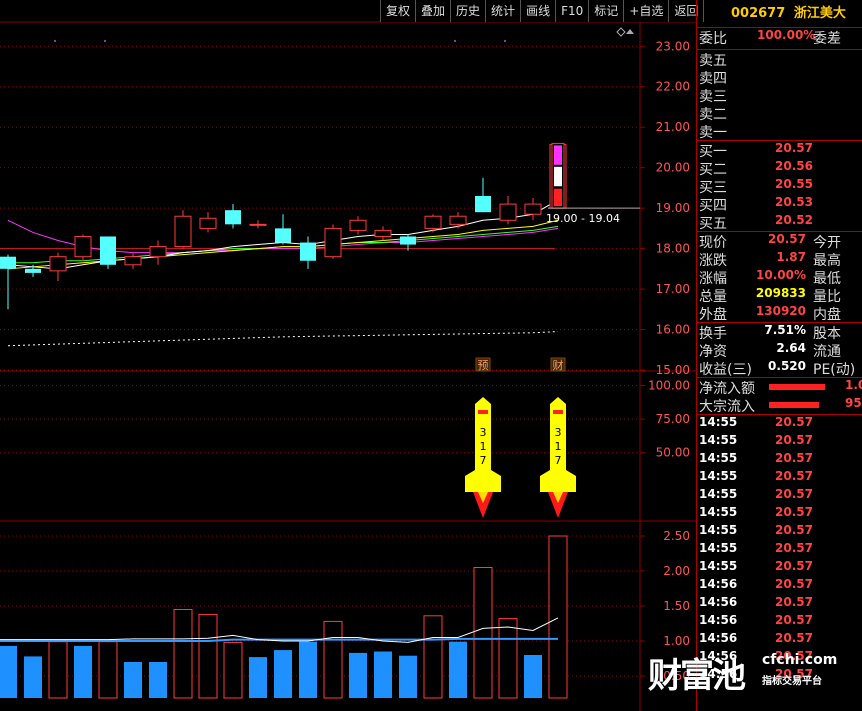 The height and width of the screenshot is (711, 862). What do you see at coordinates (827, 39) in the screenshot?
I see `weicha-label: 委差` at bounding box center [827, 39].